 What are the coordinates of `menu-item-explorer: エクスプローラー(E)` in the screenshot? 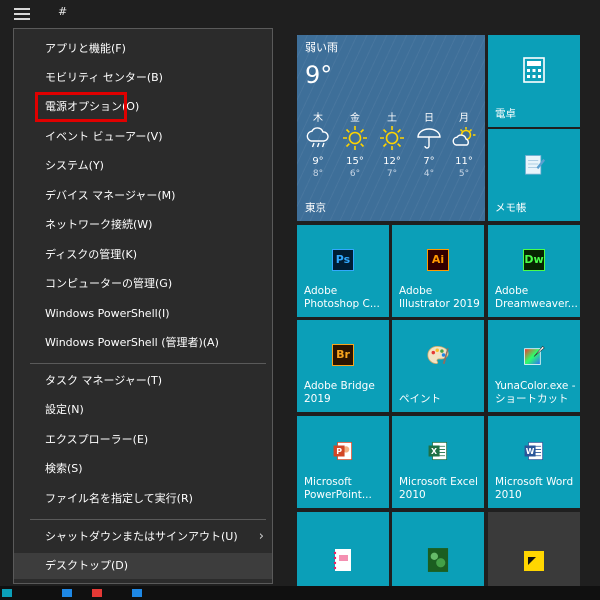 It's located at (143, 440).